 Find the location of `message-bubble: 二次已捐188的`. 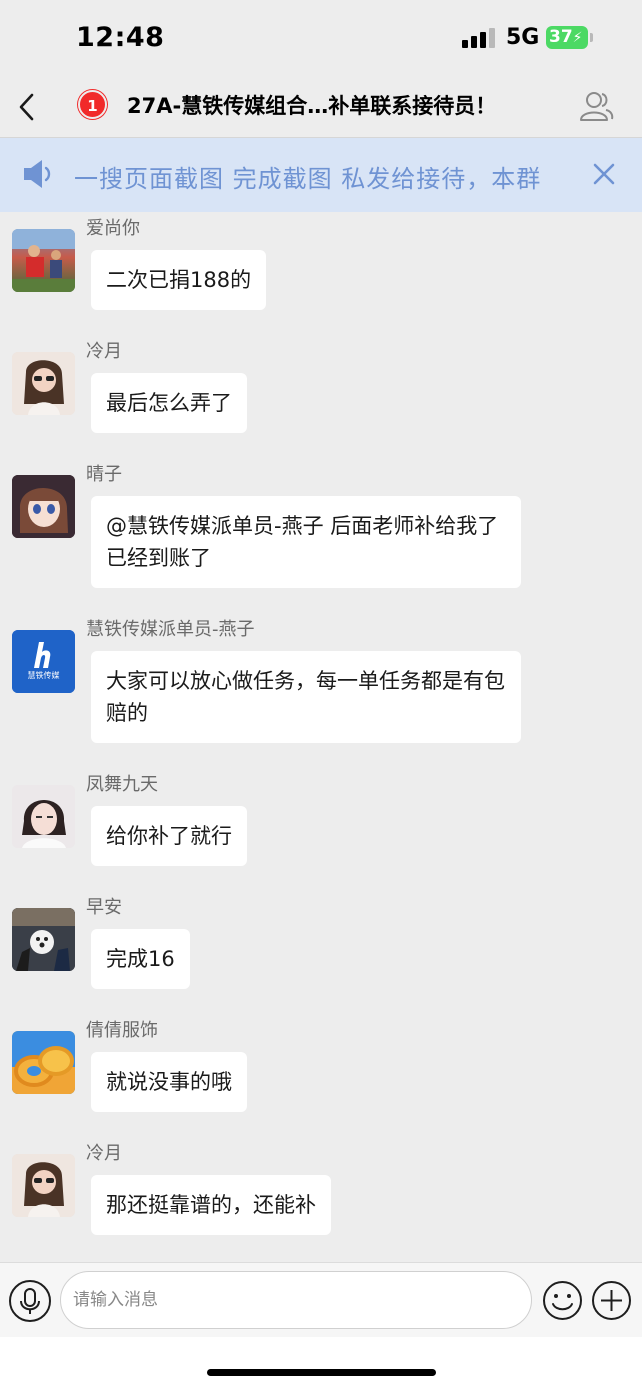

message-bubble: 二次已捐188的 is located at coordinates (179, 280).